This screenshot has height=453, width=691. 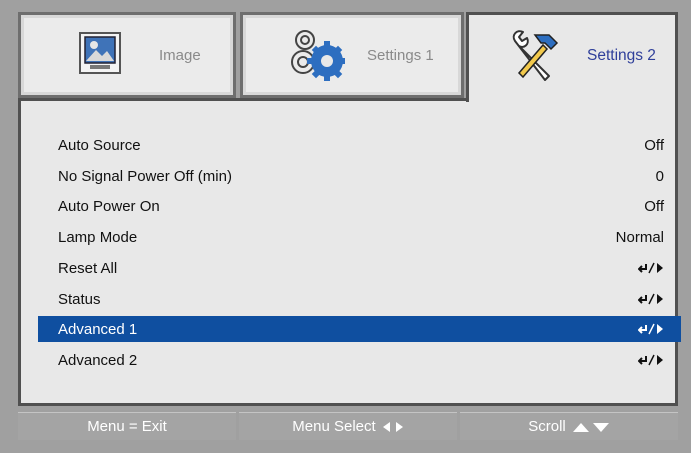 I want to click on menu-item-label: Advanced 1, so click(x=98, y=329).